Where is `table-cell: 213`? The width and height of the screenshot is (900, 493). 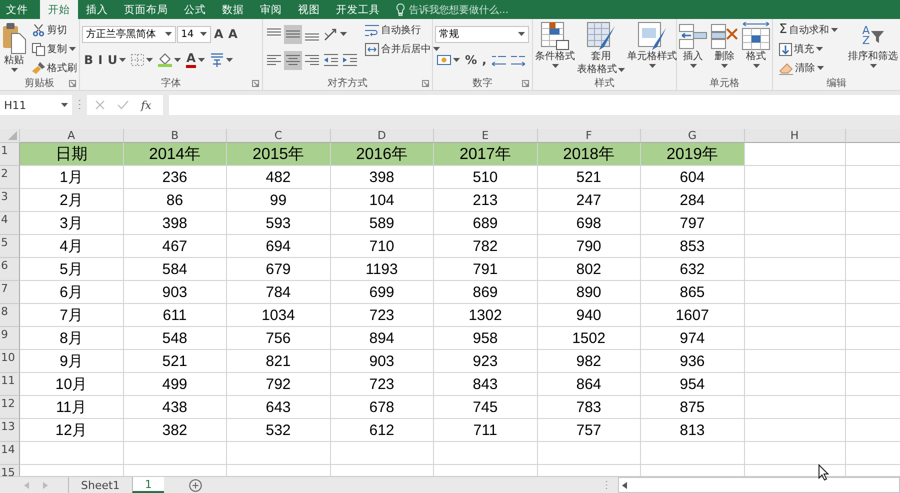 table-cell: 213 is located at coordinates (486, 200).